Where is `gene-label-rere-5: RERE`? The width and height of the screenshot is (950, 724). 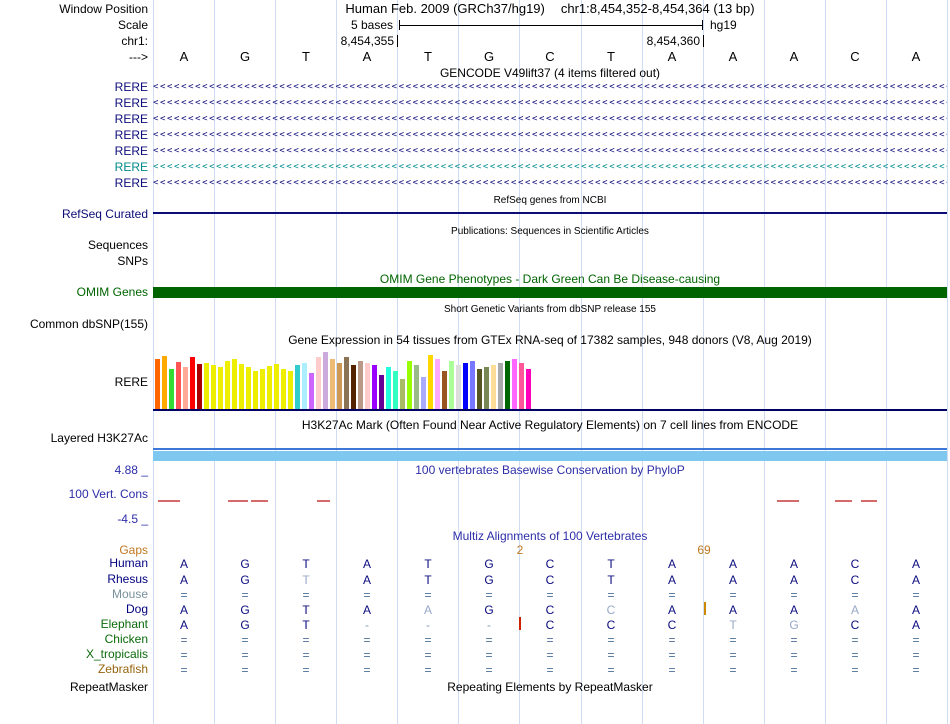 gene-label-rere-5: RERE is located at coordinates (74, 151).